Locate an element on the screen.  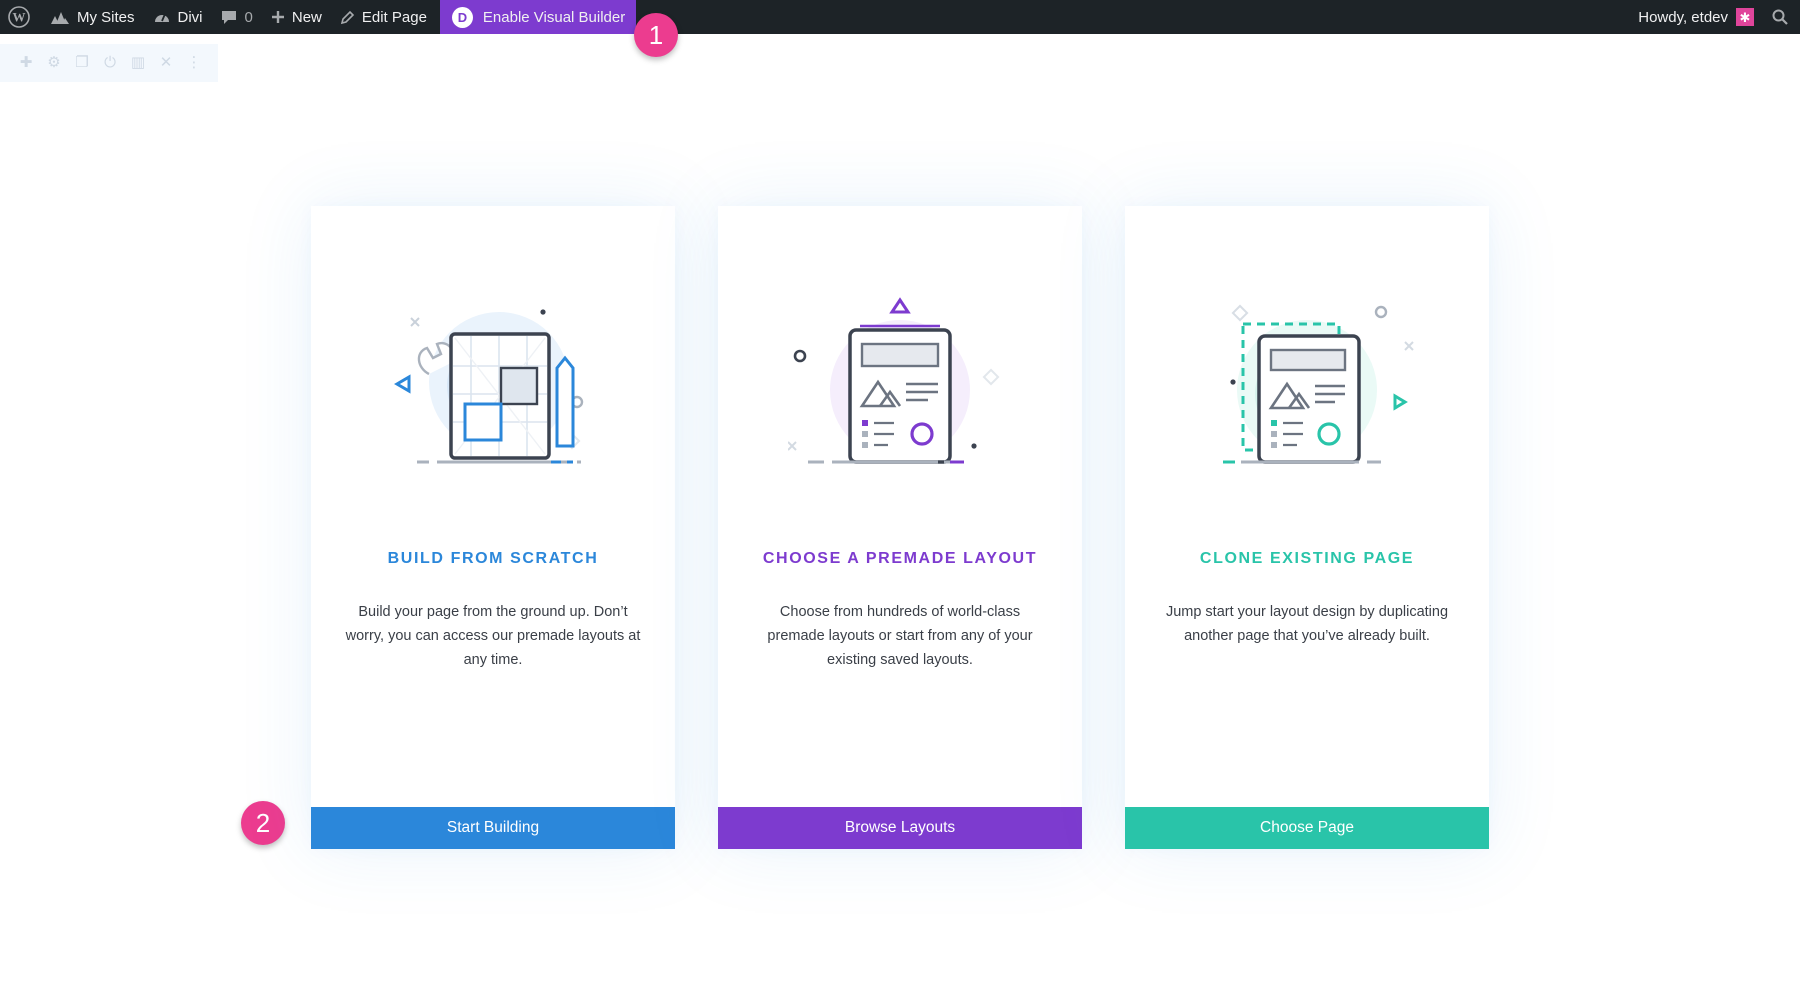
step-badge-2: 2 is located at coordinates (263, 823).